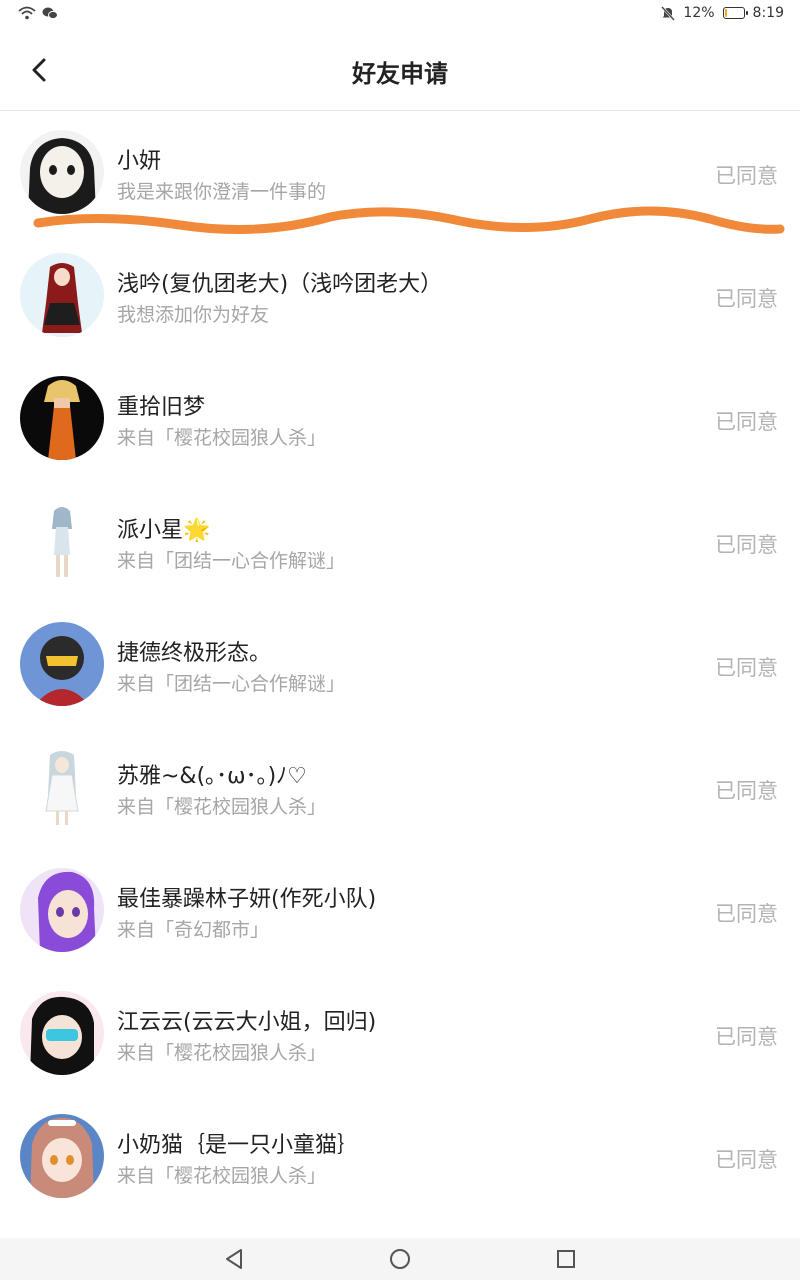 The height and width of the screenshot is (1280, 800). I want to click on request-name: 江云云(云云大小姐，回归), so click(247, 1022).